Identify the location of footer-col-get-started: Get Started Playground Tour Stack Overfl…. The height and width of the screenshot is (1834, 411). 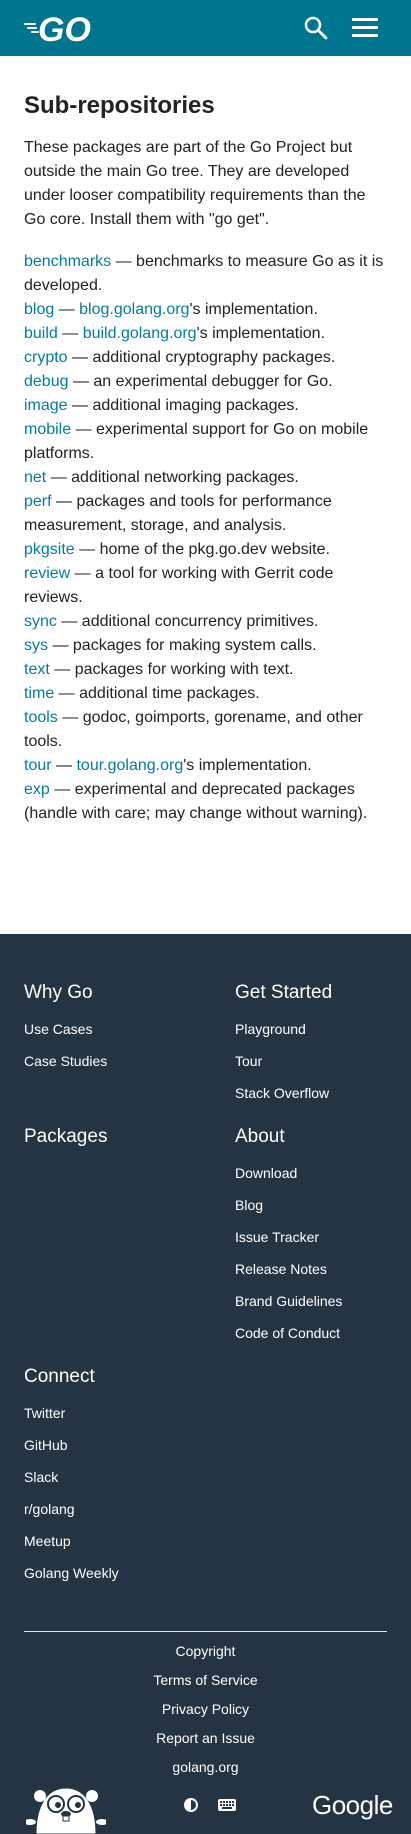
(320, 1048).